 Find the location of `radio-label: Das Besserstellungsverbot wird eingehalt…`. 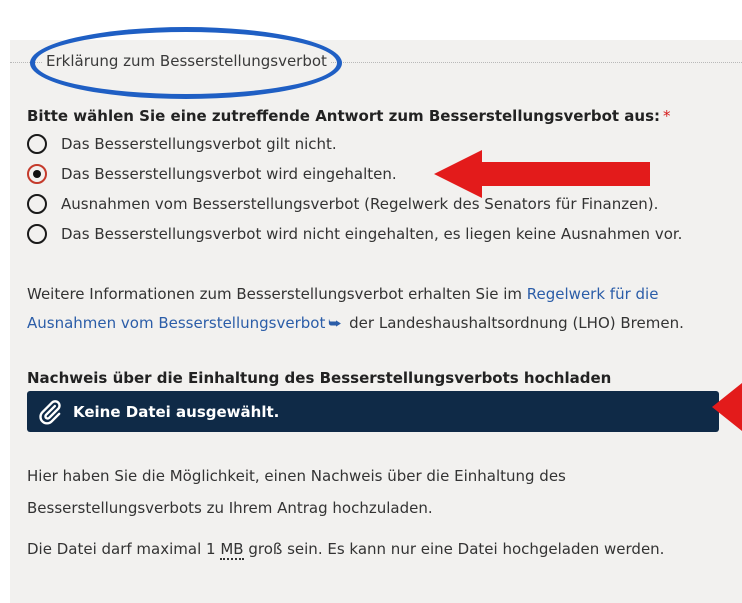

radio-label: Das Besserstellungsverbot wird eingehalt… is located at coordinates (229, 174).